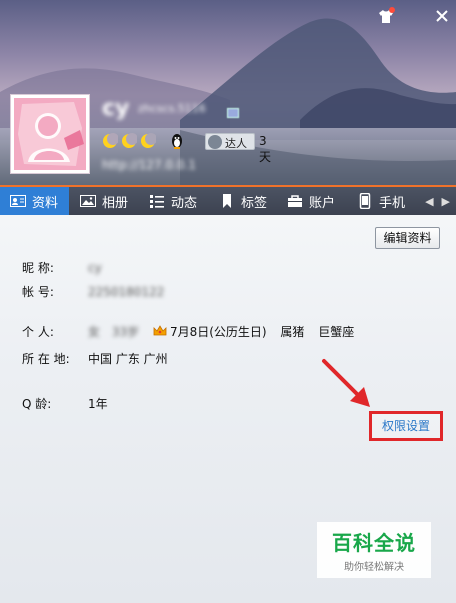  Describe the element at coordinates (126, 292) in the screenshot. I see `account-value: 2250180122` at that location.